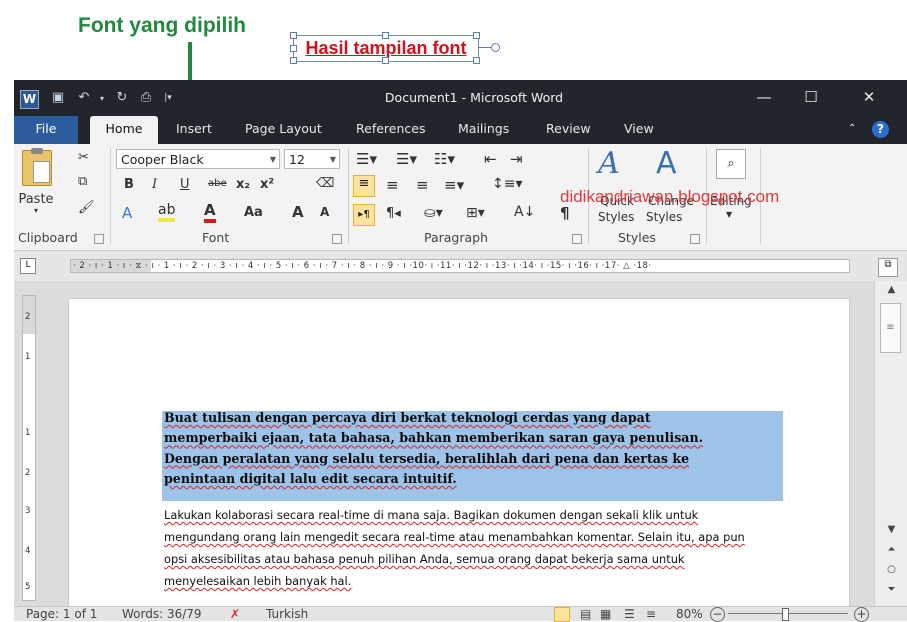 This screenshot has width=907, height=622. What do you see at coordinates (253, 212) in the screenshot?
I see `change-case-button: Aa` at bounding box center [253, 212].